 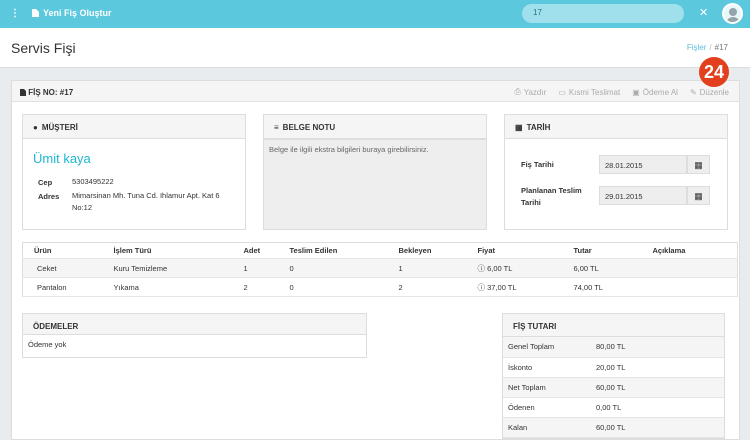 I want to click on print-button: ⎙ Yazdır, so click(x=530, y=92).